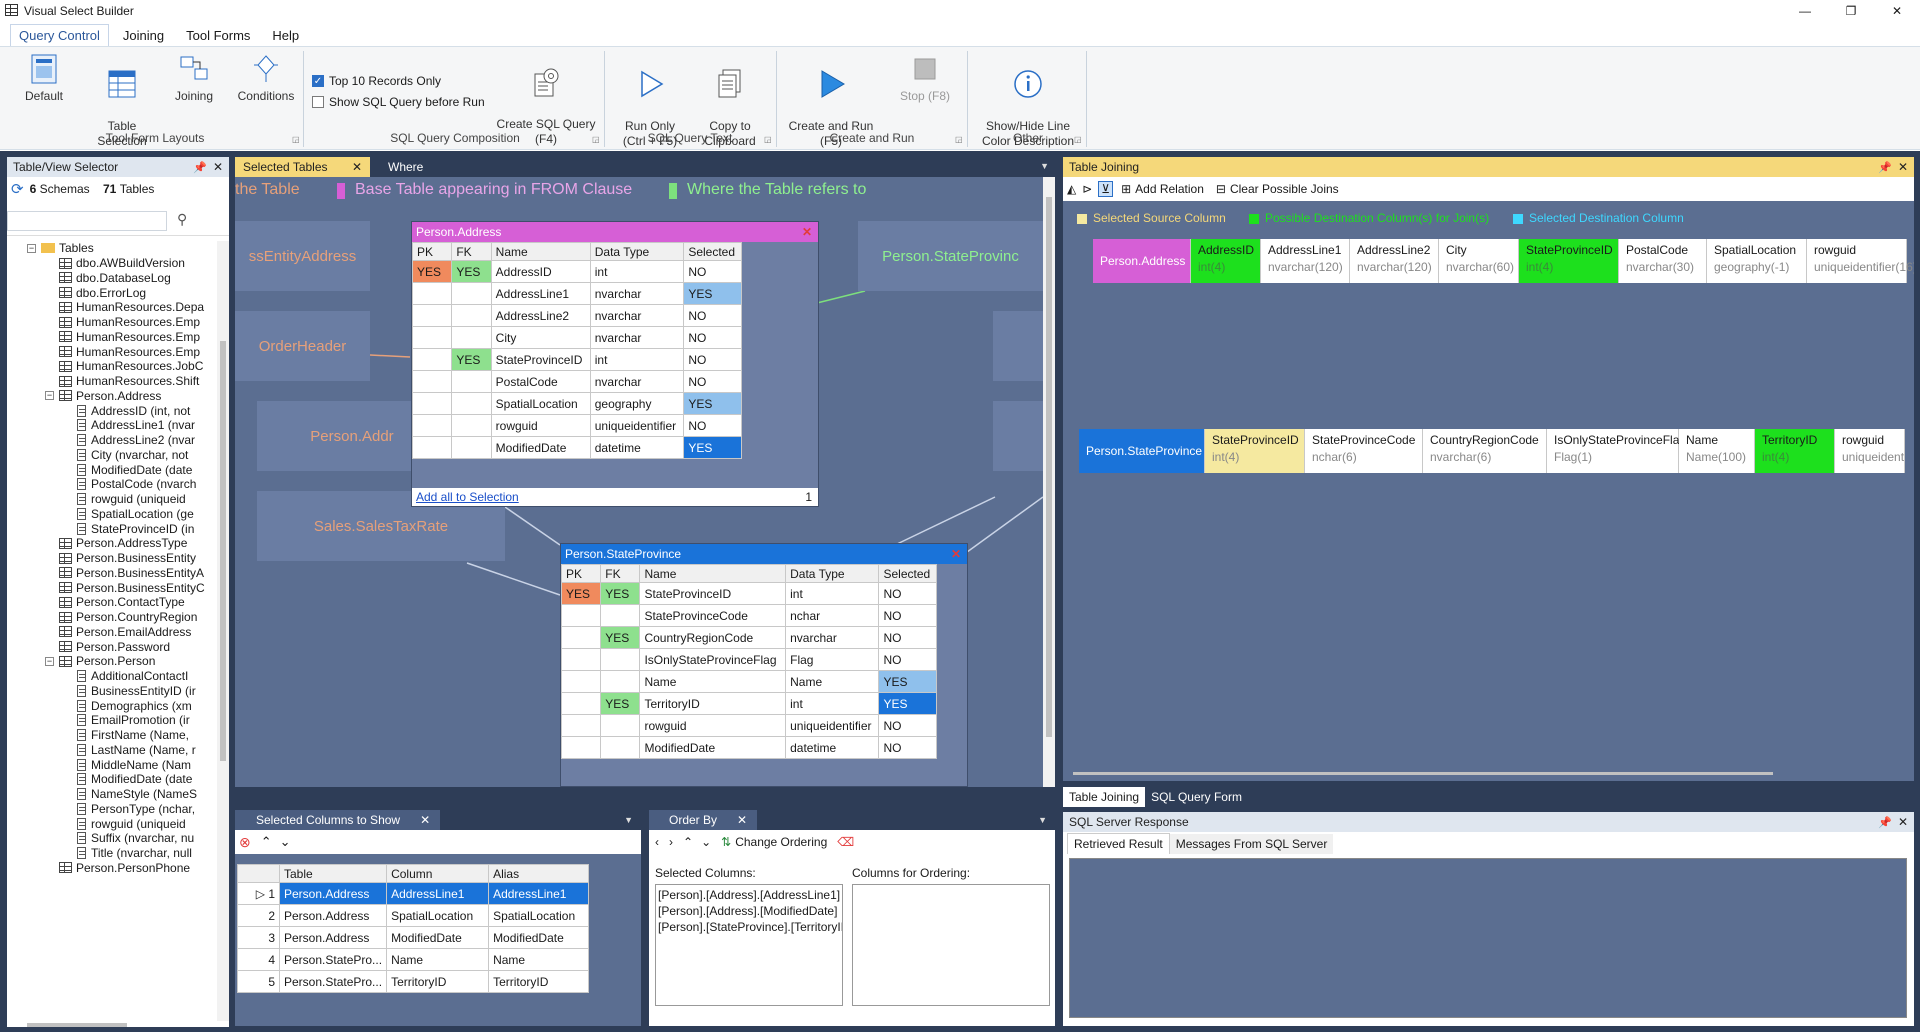  I want to click on order-by-tab: Order By ✕, so click(703, 820).